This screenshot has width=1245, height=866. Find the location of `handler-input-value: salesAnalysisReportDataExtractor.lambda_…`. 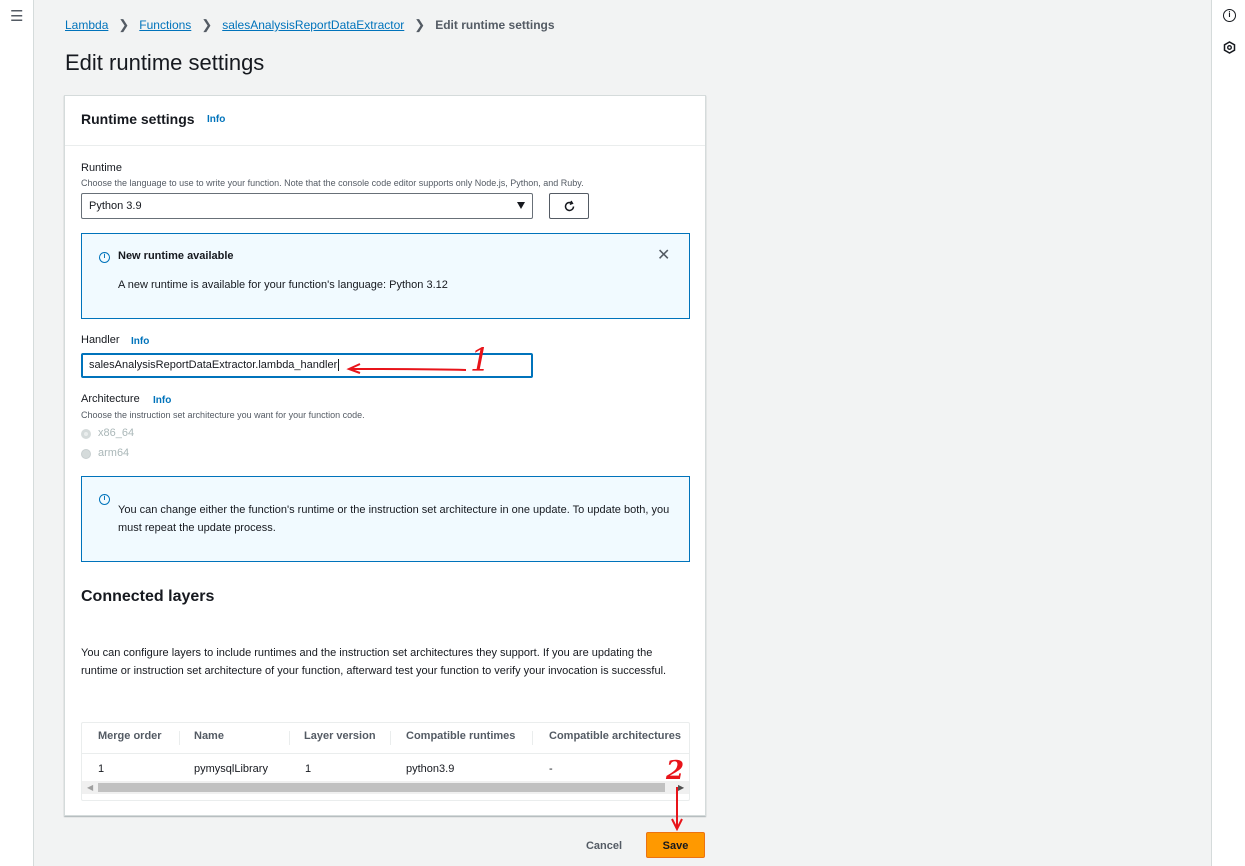

handler-input-value: salesAnalysisReportDataExtractor.lambda_… is located at coordinates (213, 365).